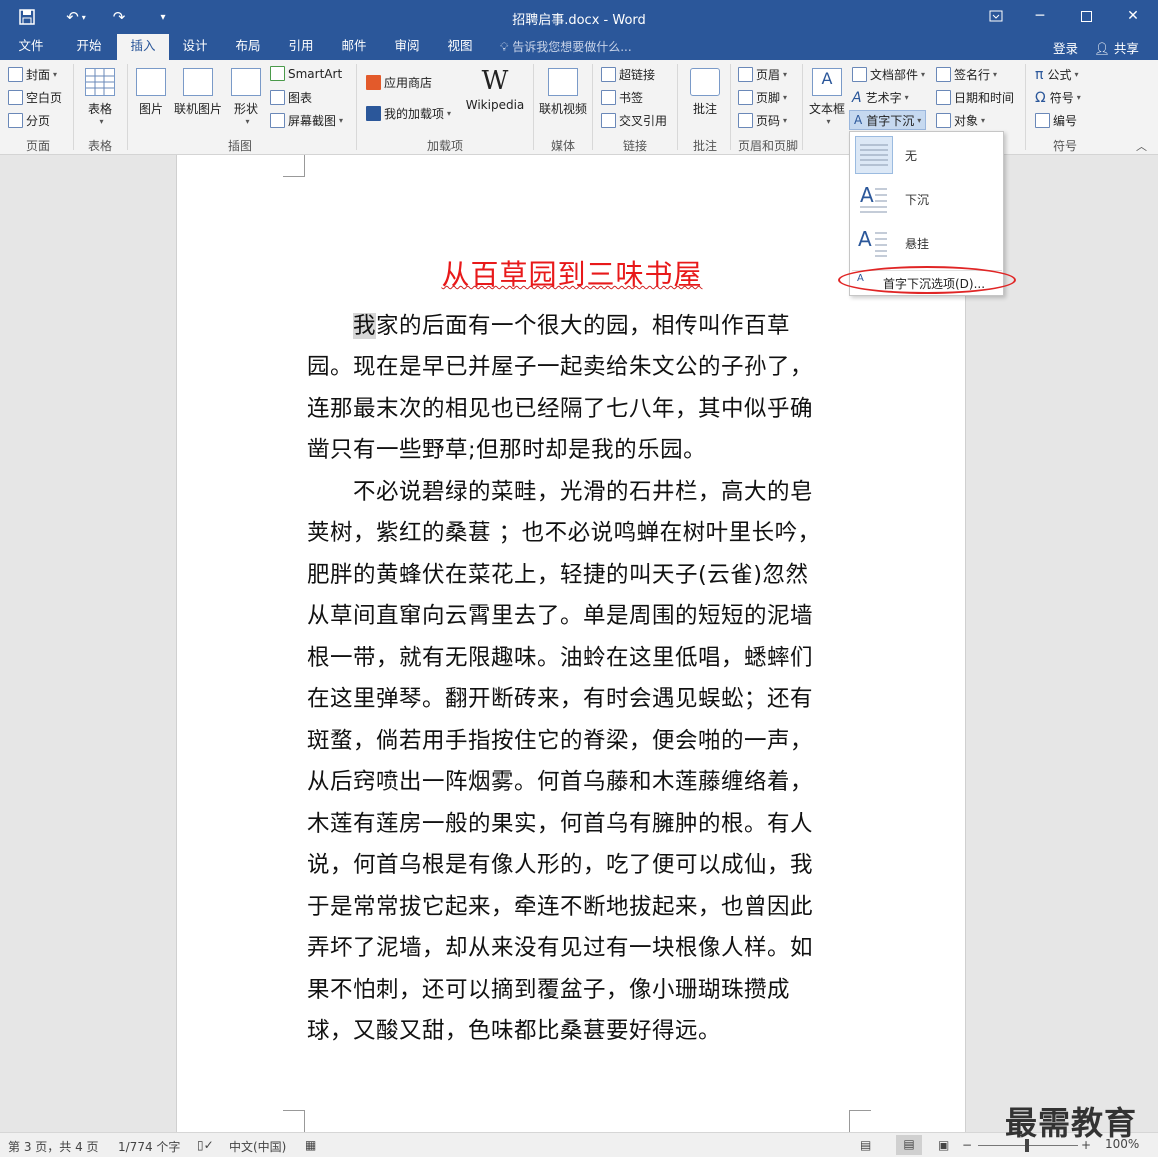  What do you see at coordinates (883, 98) in the screenshot?
I see `wordart-label: 艺术字` at bounding box center [883, 98].